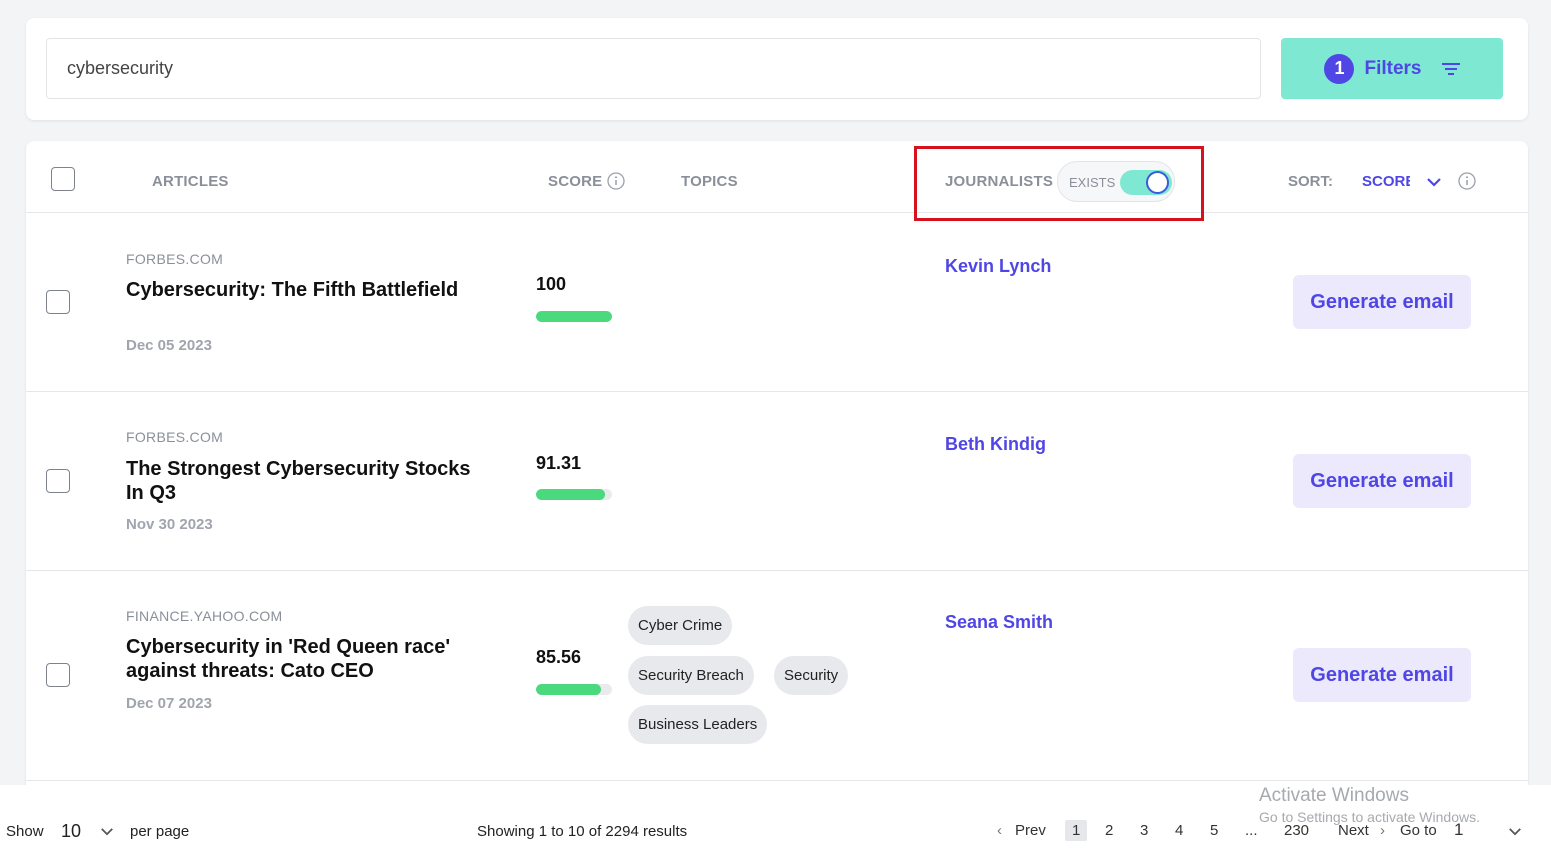  Describe the element at coordinates (616, 181) in the screenshot. I see `score-info-icon` at that location.